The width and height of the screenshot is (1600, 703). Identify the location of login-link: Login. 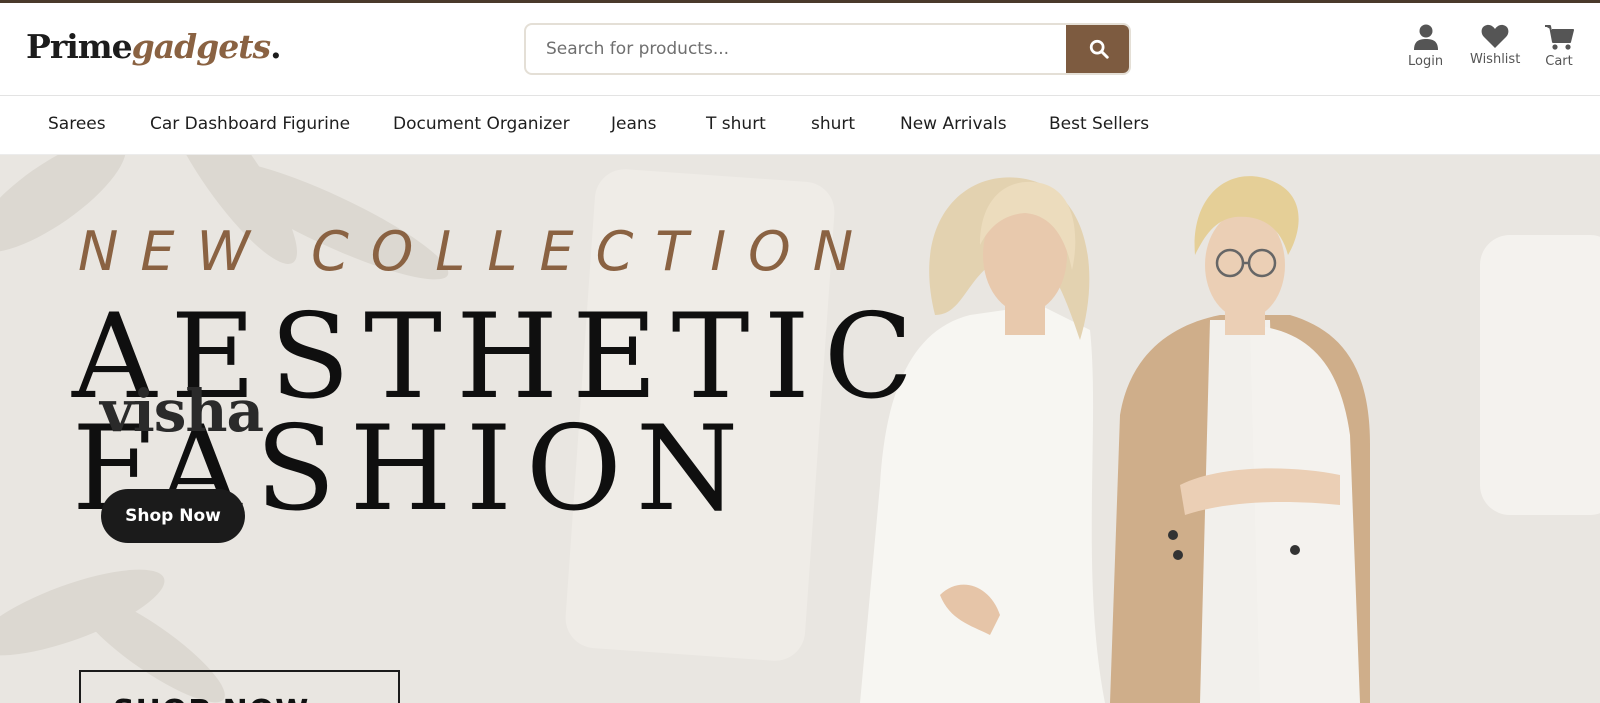
(1425, 46).